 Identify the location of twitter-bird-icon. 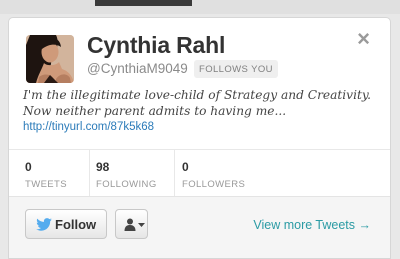
(44, 224).